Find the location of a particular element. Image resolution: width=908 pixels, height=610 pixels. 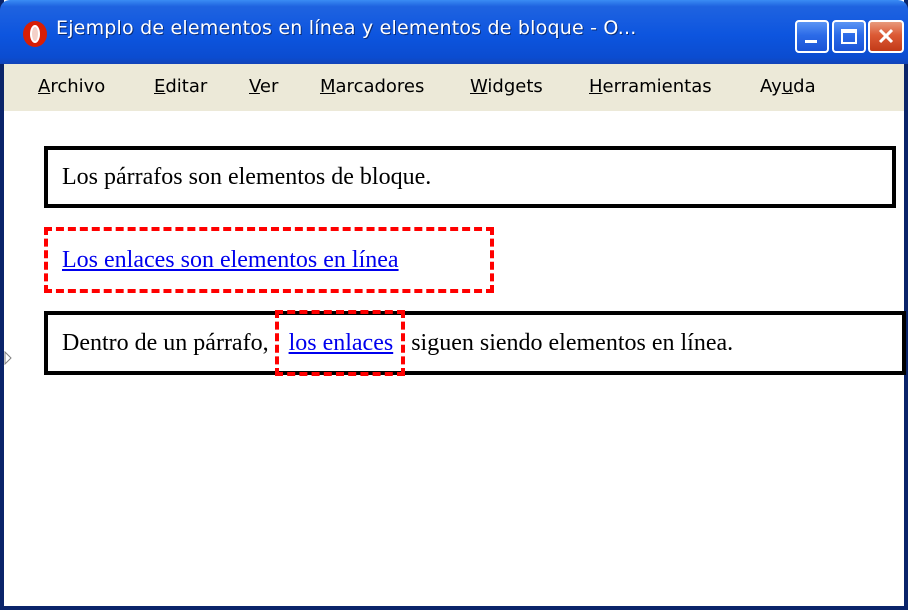

menu-herramientas: Herramientas is located at coordinates (650, 86).